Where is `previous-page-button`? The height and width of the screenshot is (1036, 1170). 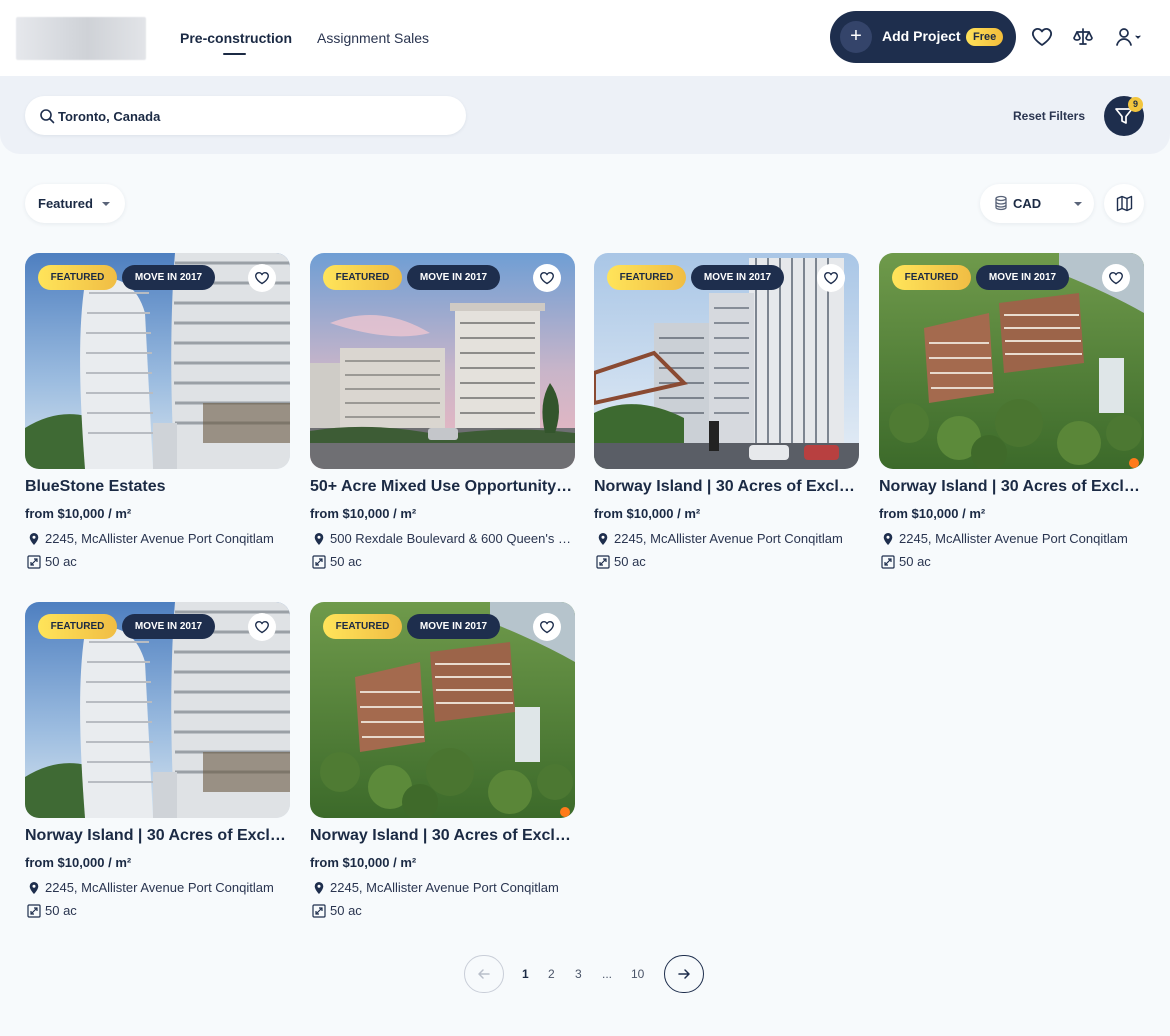
previous-page-button is located at coordinates (484, 974).